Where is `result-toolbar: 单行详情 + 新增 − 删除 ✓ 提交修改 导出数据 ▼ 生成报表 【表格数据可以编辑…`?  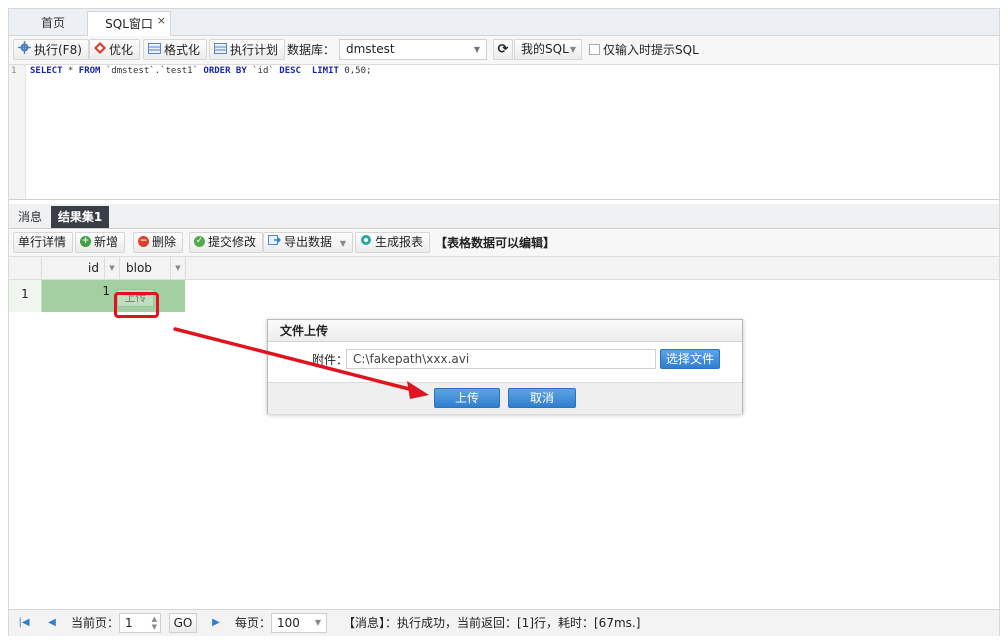
result-toolbar: 单行详情 + 新增 − 删除 ✓ 提交修改 导出数据 ▼ 生成报表 【表格数据可以编辑… is located at coordinates (504, 243).